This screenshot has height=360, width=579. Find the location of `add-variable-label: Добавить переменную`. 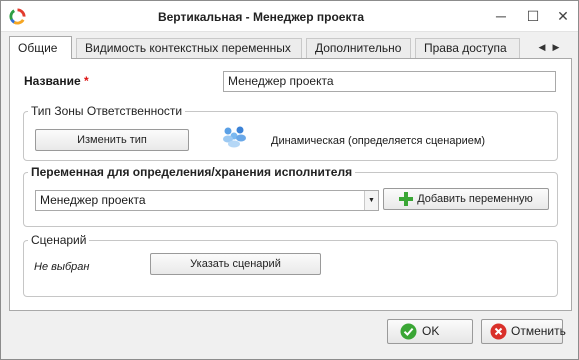

add-variable-label: Добавить переменную is located at coordinates (475, 199).